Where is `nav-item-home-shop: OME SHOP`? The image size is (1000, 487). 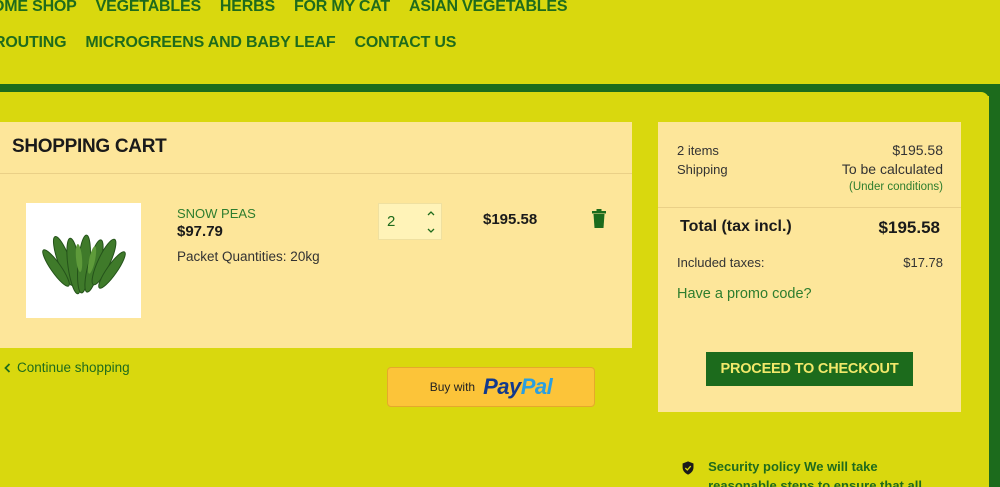 nav-item-home-shop: OME SHOP is located at coordinates (38, 8).